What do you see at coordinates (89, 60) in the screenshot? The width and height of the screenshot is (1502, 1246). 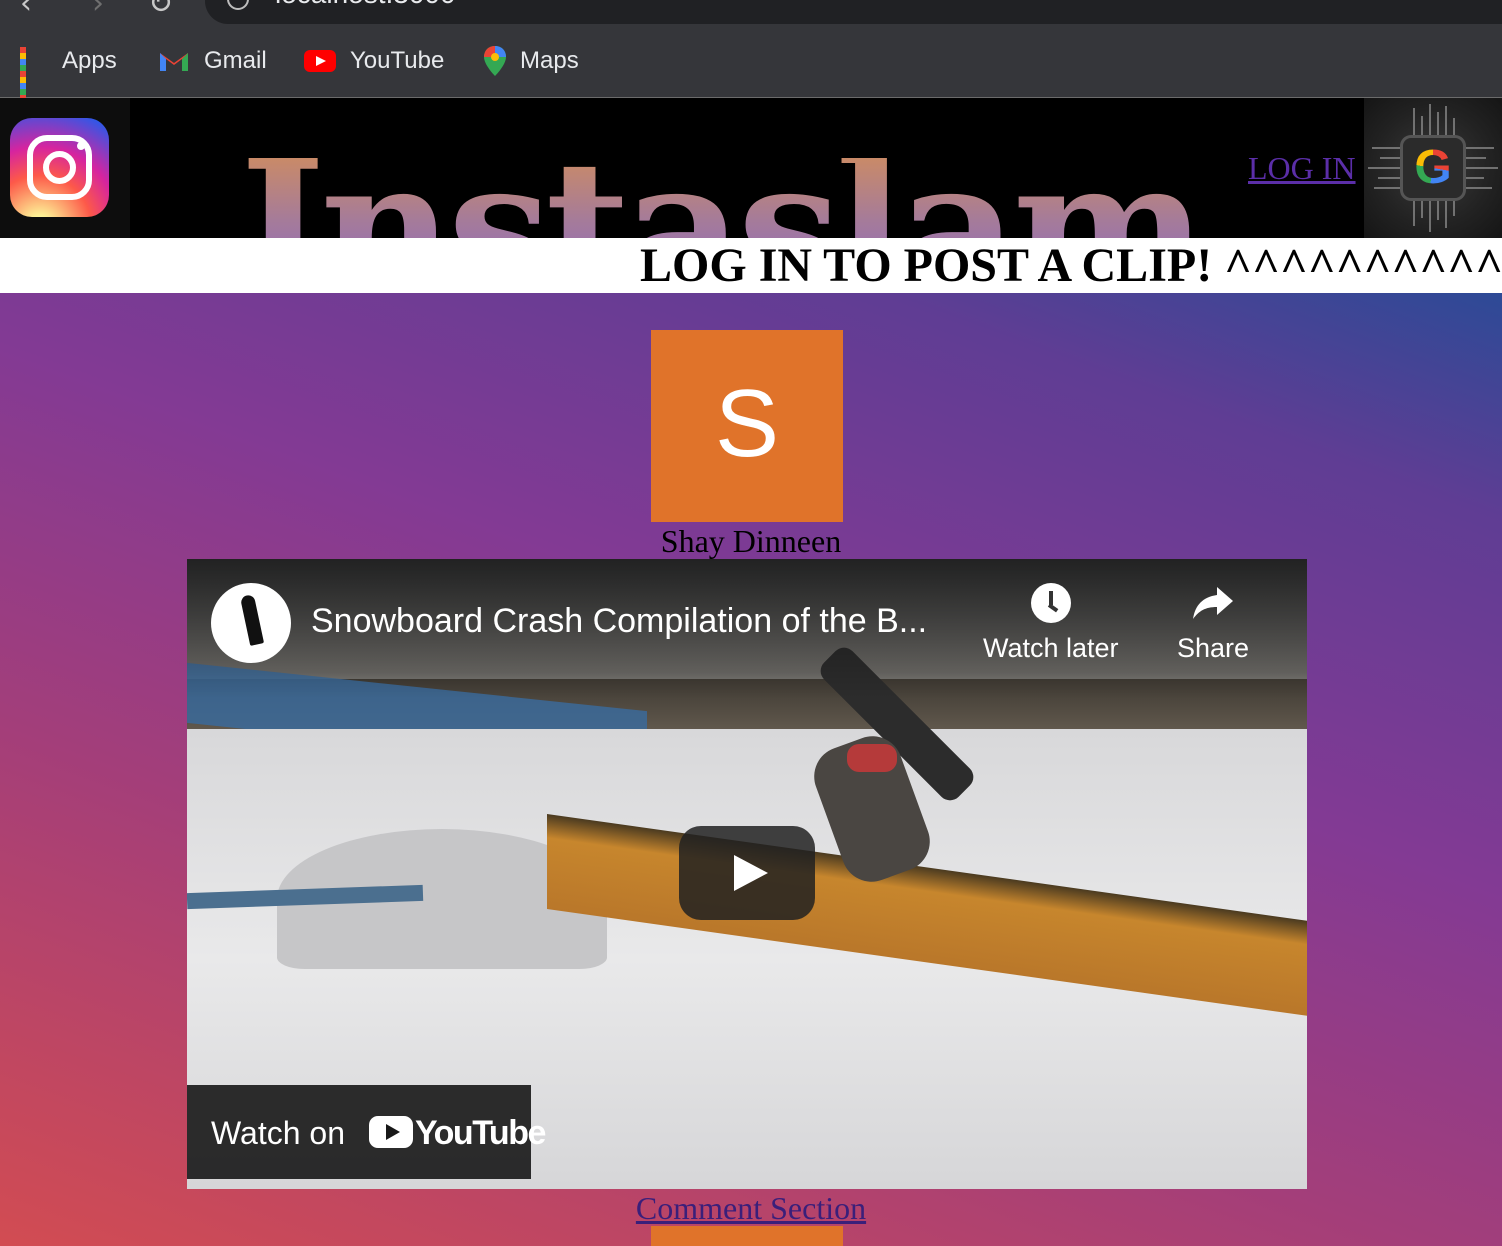 I see `bookmark-label: Apps` at bounding box center [89, 60].